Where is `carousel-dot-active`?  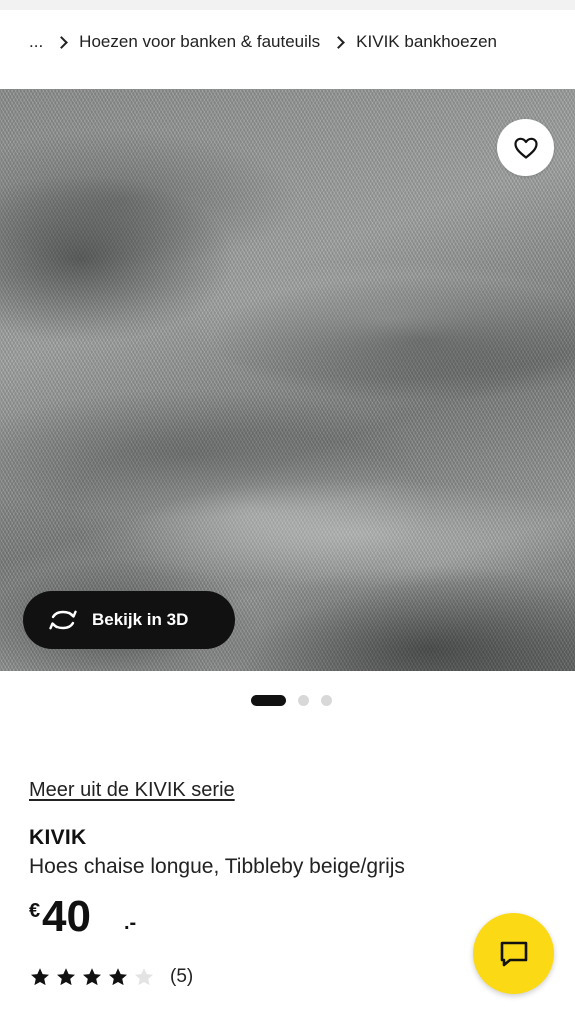 carousel-dot-active is located at coordinates (268, 700).